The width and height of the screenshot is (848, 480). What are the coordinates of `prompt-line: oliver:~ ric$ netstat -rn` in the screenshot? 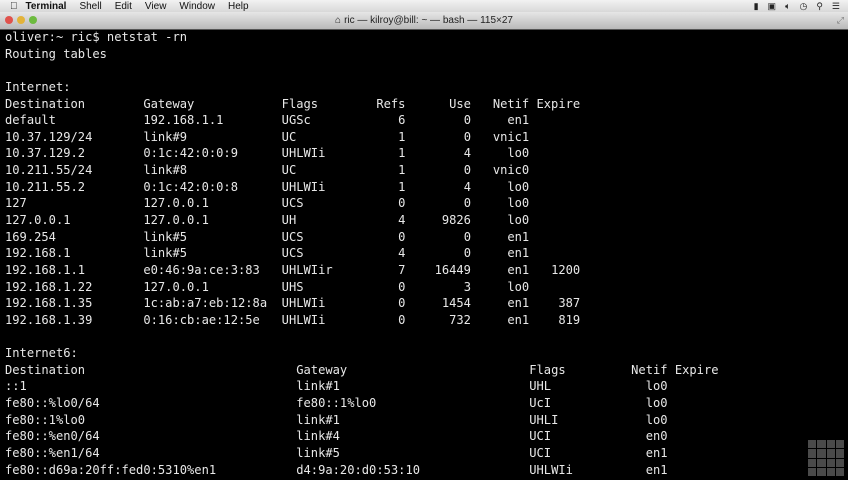 It's located at (96, 37).